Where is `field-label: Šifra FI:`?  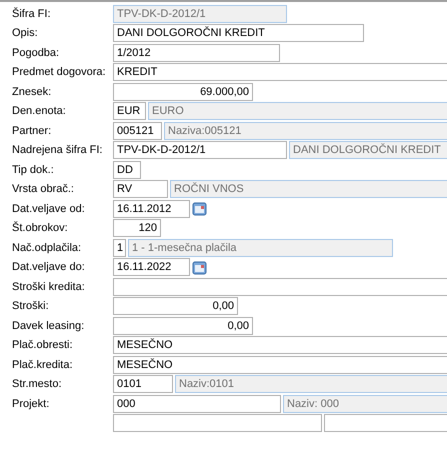
field-label: Šifra FI: is located at coordinates (31, 14).